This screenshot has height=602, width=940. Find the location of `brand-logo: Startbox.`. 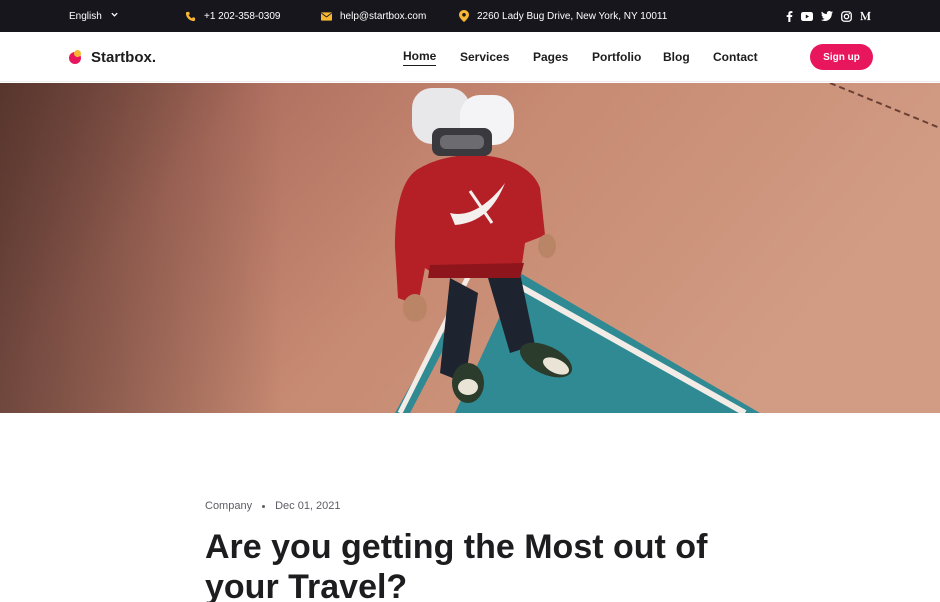

brand-logo: Startbox. is located at coordinates (112, 57).